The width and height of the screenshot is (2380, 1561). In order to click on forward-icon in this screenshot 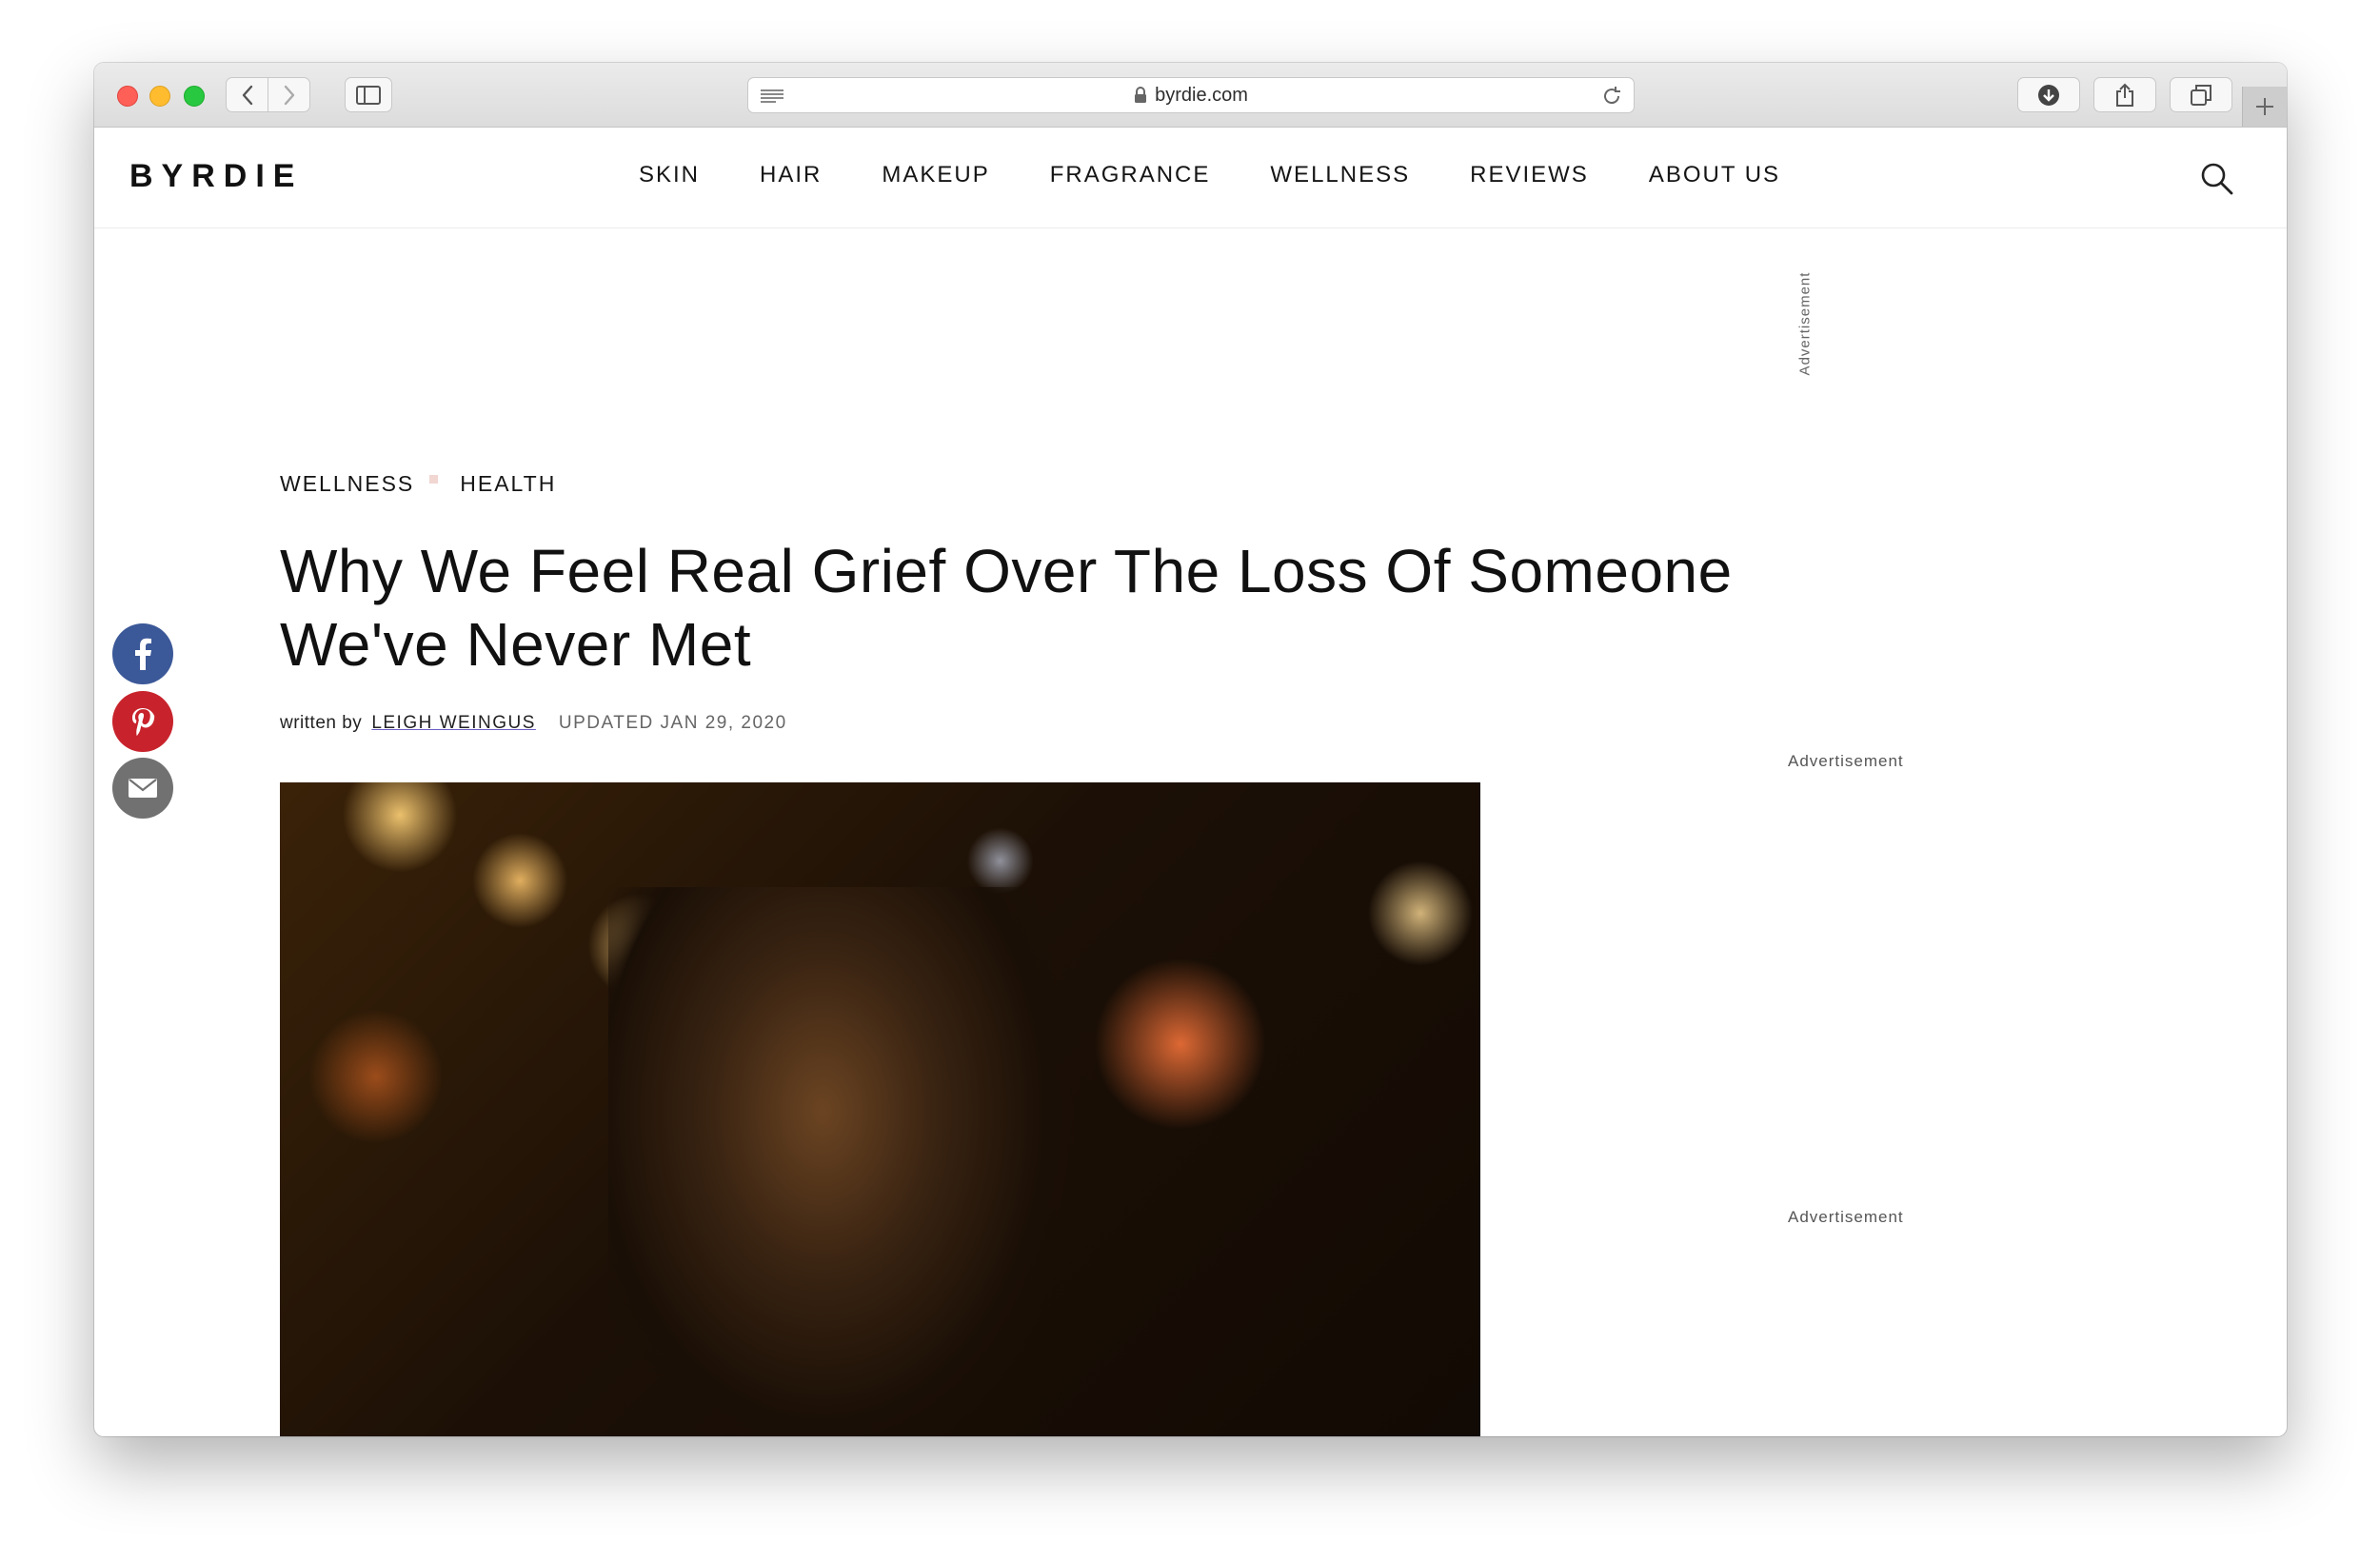, I will do `click(289, 95)`.